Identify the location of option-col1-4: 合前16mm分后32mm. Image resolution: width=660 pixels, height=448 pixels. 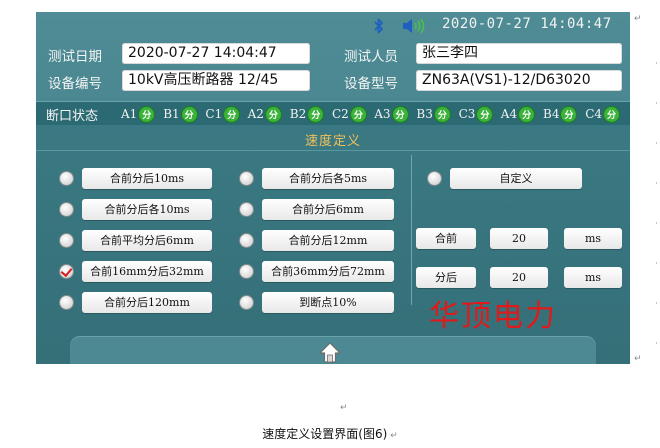
(147, 271).